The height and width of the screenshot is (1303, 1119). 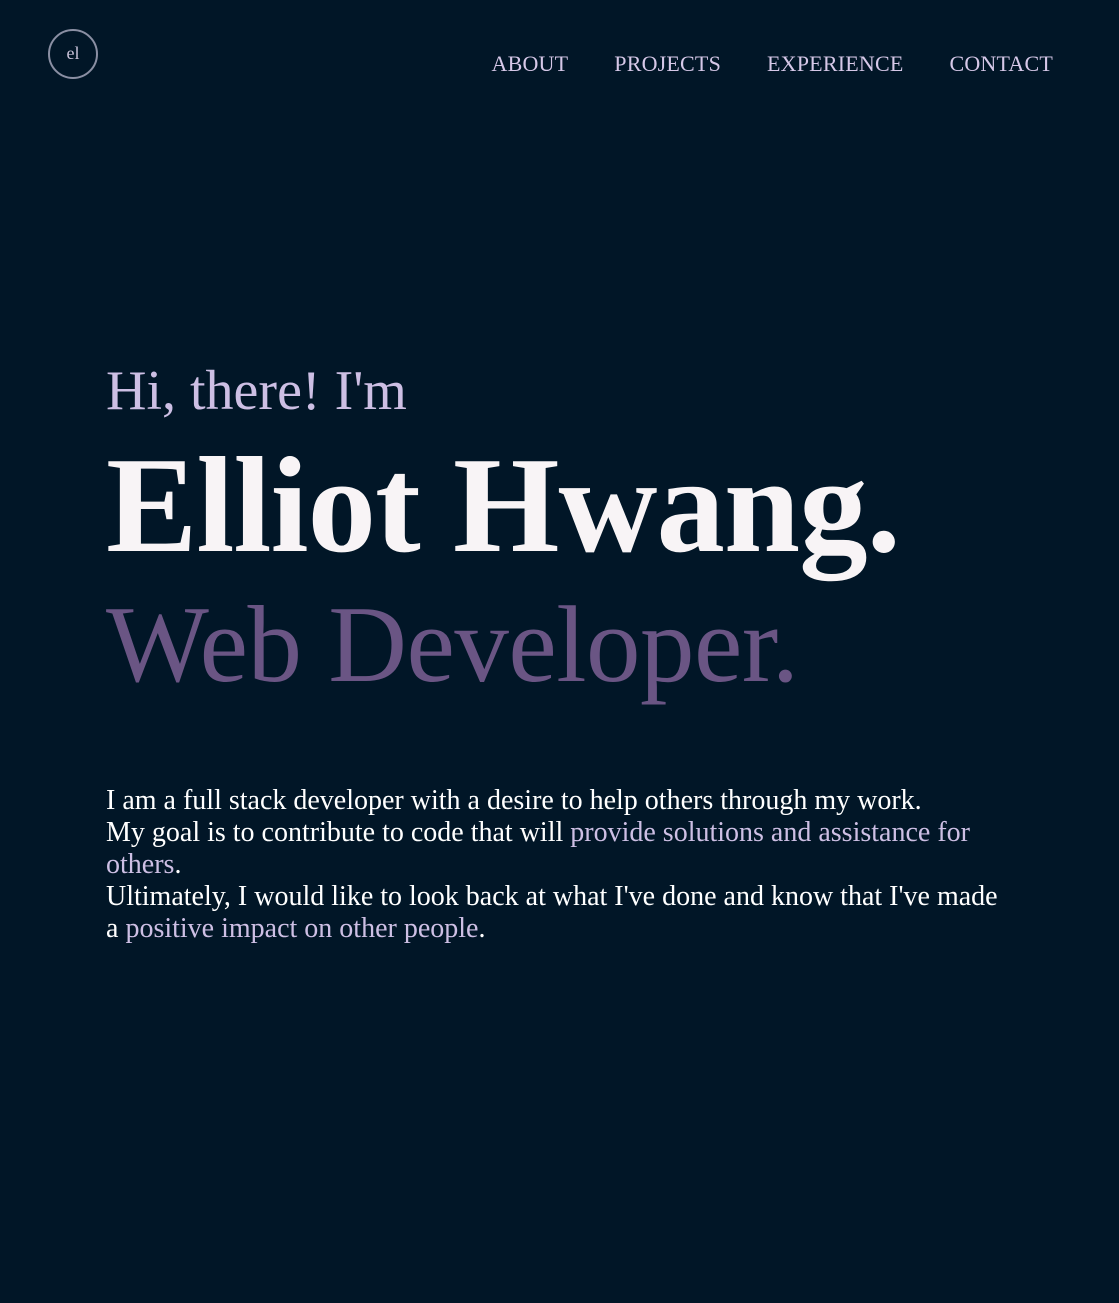 What do you see at coordinates (749, 64) in the screenshot?
I see `main-nav: ABOUT PROJECTS EXPERIENCE CONTACT` at bounding box center [749, 64].